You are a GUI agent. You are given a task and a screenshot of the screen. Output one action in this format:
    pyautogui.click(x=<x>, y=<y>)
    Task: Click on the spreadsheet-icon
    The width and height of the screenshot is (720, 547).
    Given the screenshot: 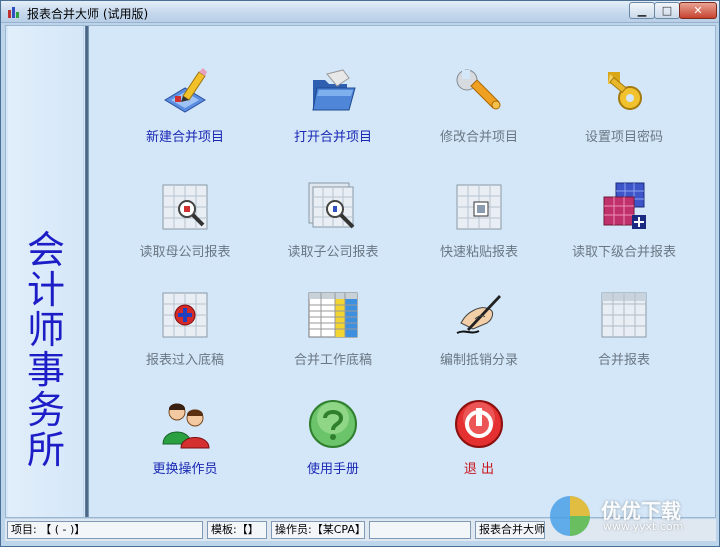 What is the action you would take?
    pyautogui.click(x=333, y=315)
    